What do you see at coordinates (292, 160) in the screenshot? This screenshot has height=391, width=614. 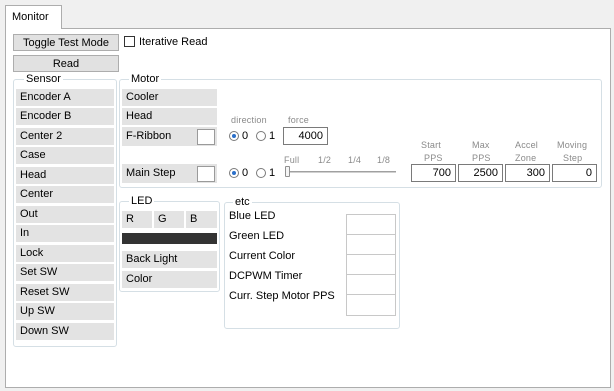 I see `step-full-label: Full` at bounding box center [292, 160].